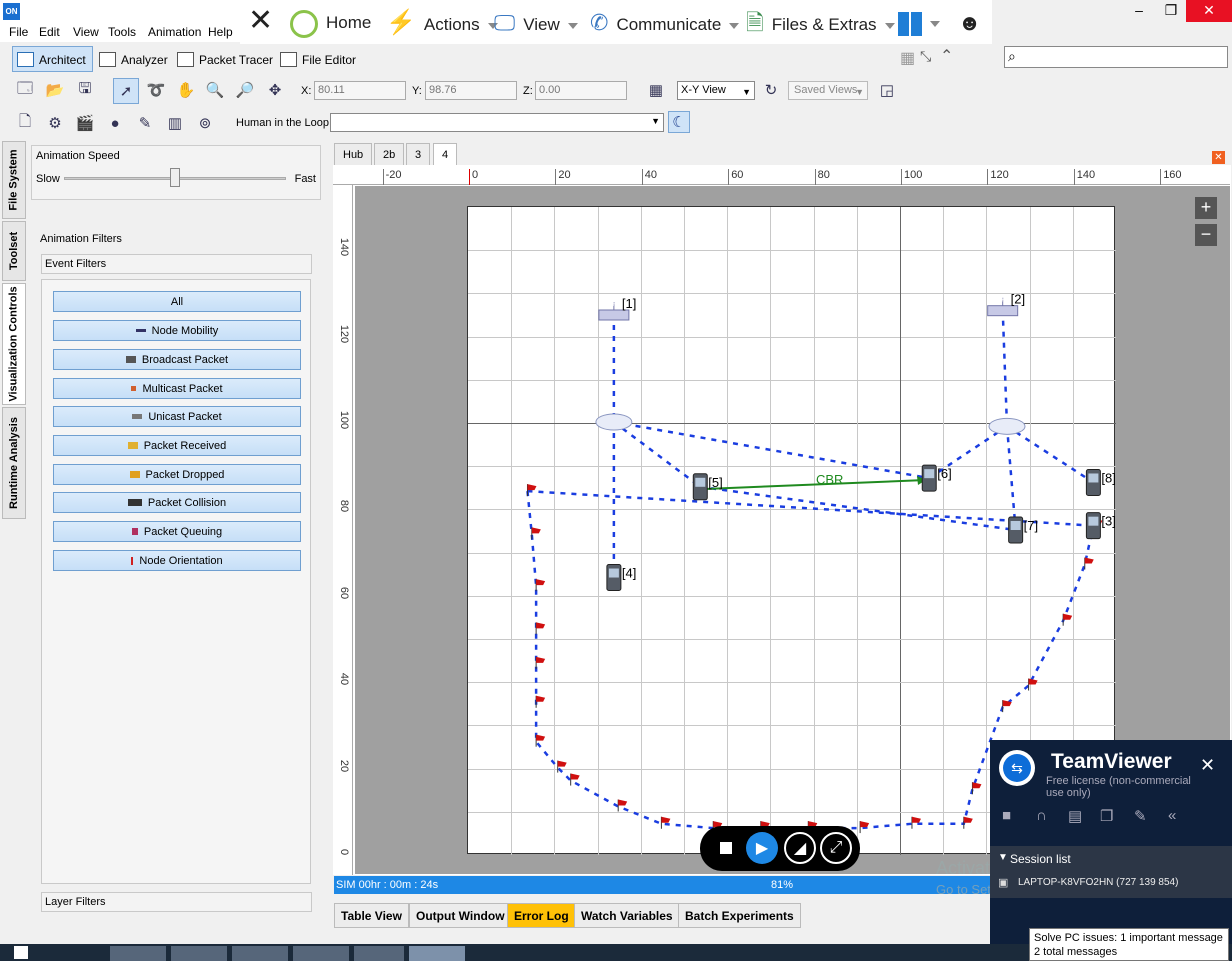 Image resolution: width=1232 pixels, height=961 pixels. What do you see at coordinates (782, 885) in the screenshot?
I see `sim-progress: 81%` at bounding box center [782, 885].